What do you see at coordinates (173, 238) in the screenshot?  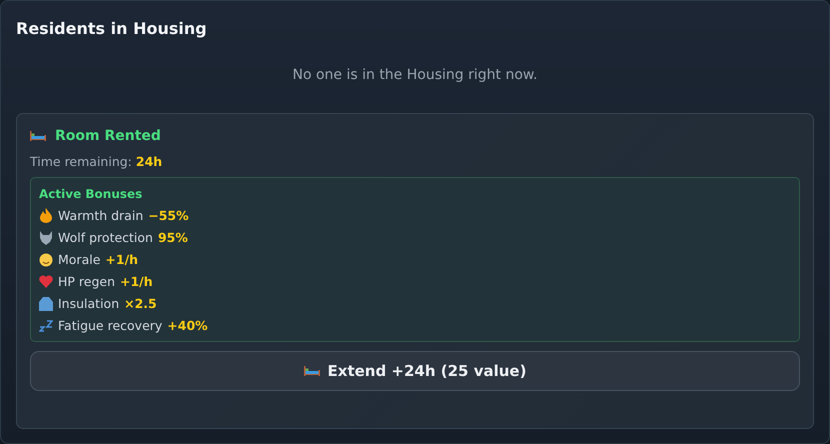 I see `bonus-value: 95%` at bounding box center [173, 238].